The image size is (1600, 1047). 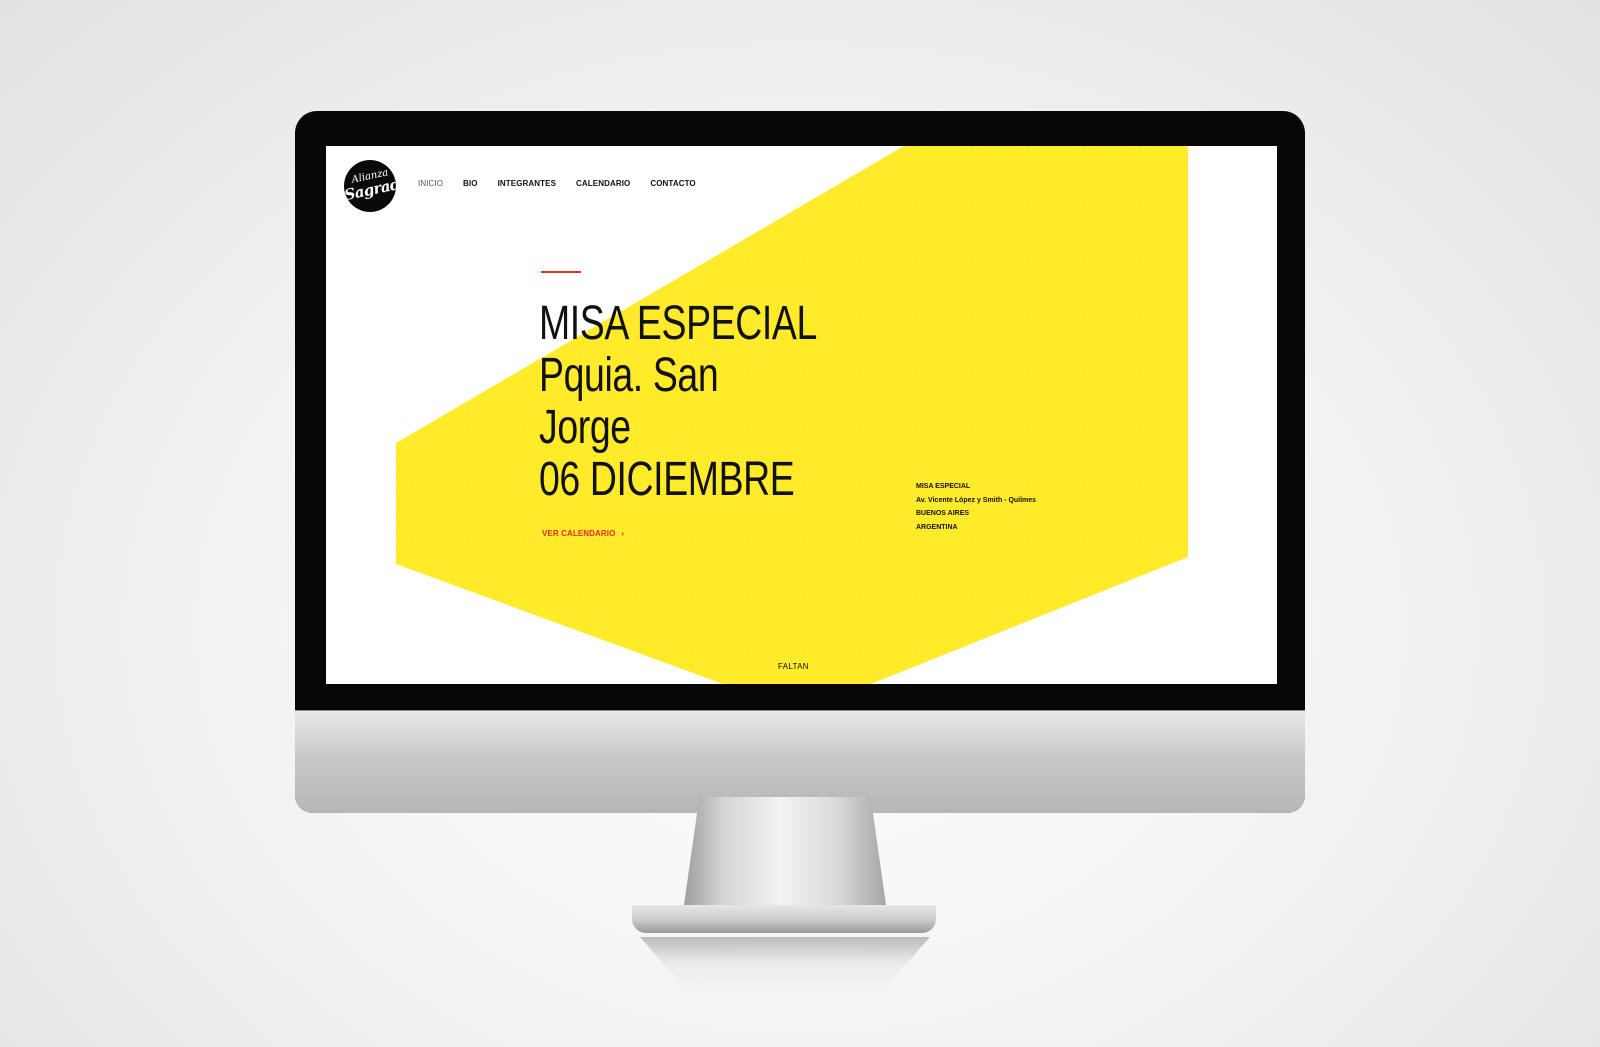 What do you see at coordinates (579, 533) in the screenshot?
I see `ver-calendario-label: VER CALENDARIO` at bounding box center [579, 533].